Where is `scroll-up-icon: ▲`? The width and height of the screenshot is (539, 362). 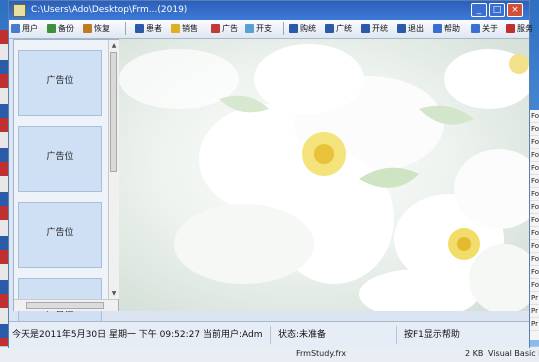 scroll-up-icon: ▲ is located at coordinates (114, 45).